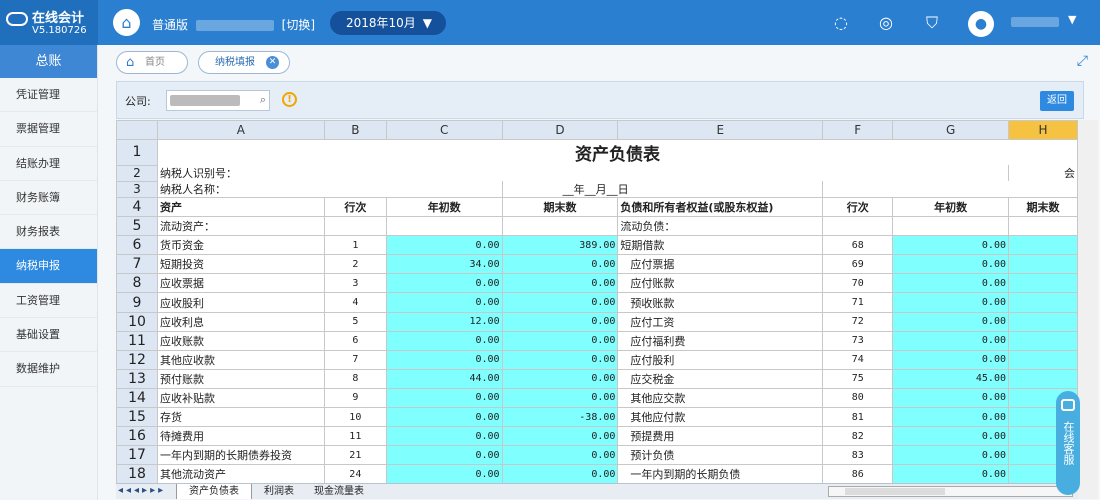 The height and width of the screenshot is (500, 1100). Describe the element at coordinates (560, 207) in the screenshot. I see `header-end: 期末数` at that location.